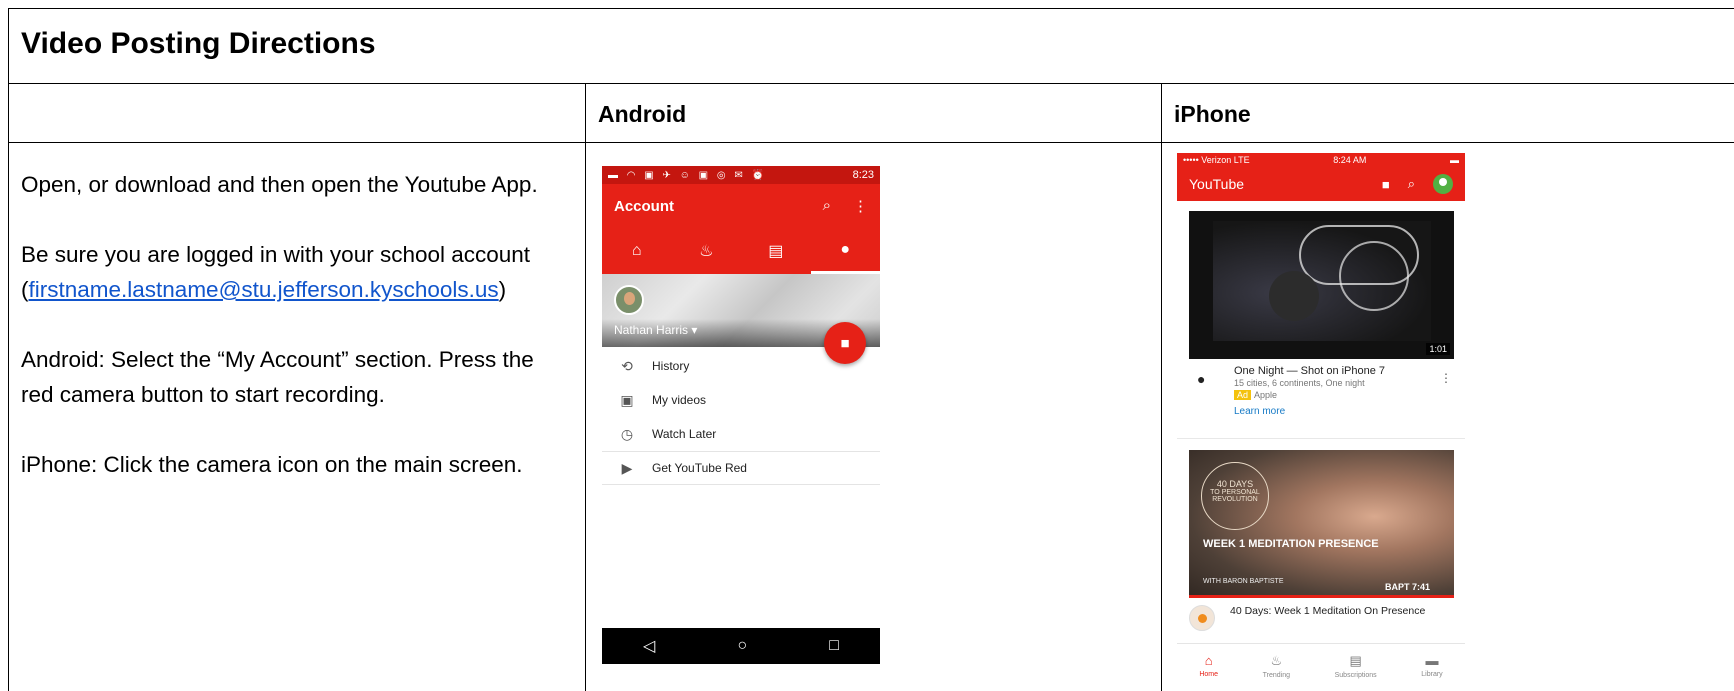  What do you see at coordinates (649, 646) in the screenshot?
I see `back-icon: ◁` at bounding box center [649, 646].